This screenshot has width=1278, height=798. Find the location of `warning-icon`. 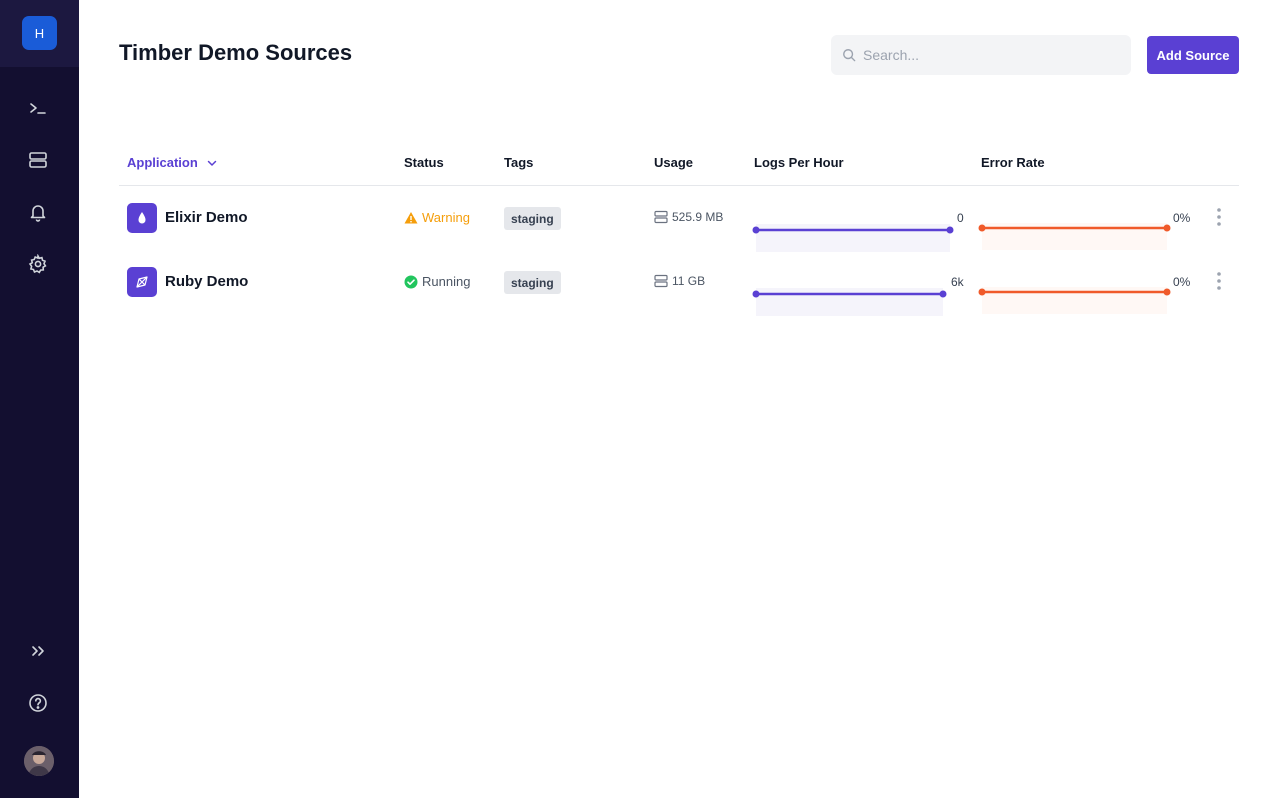

warning-icon is located at coordinates (411, 217).